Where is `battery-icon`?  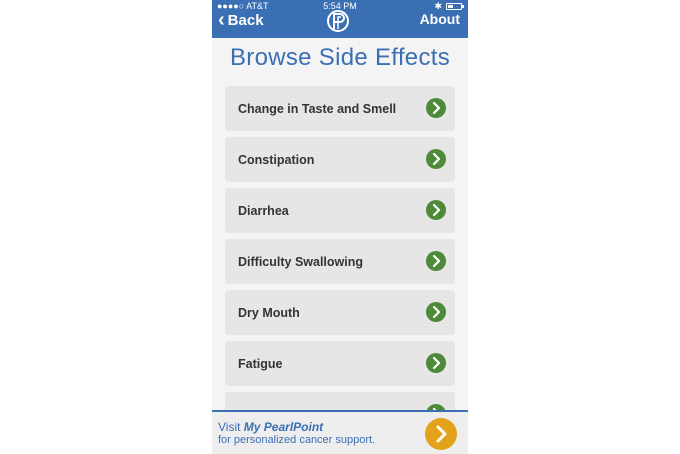 battery-icon is located at coordinates (454, 6).